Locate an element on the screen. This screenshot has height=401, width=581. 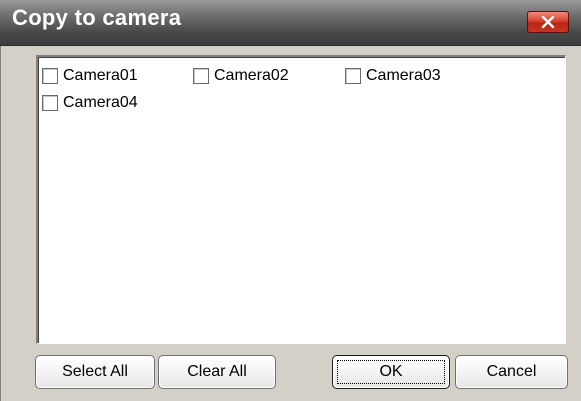
camera03-checkbox is located at coordinates (353, 76).